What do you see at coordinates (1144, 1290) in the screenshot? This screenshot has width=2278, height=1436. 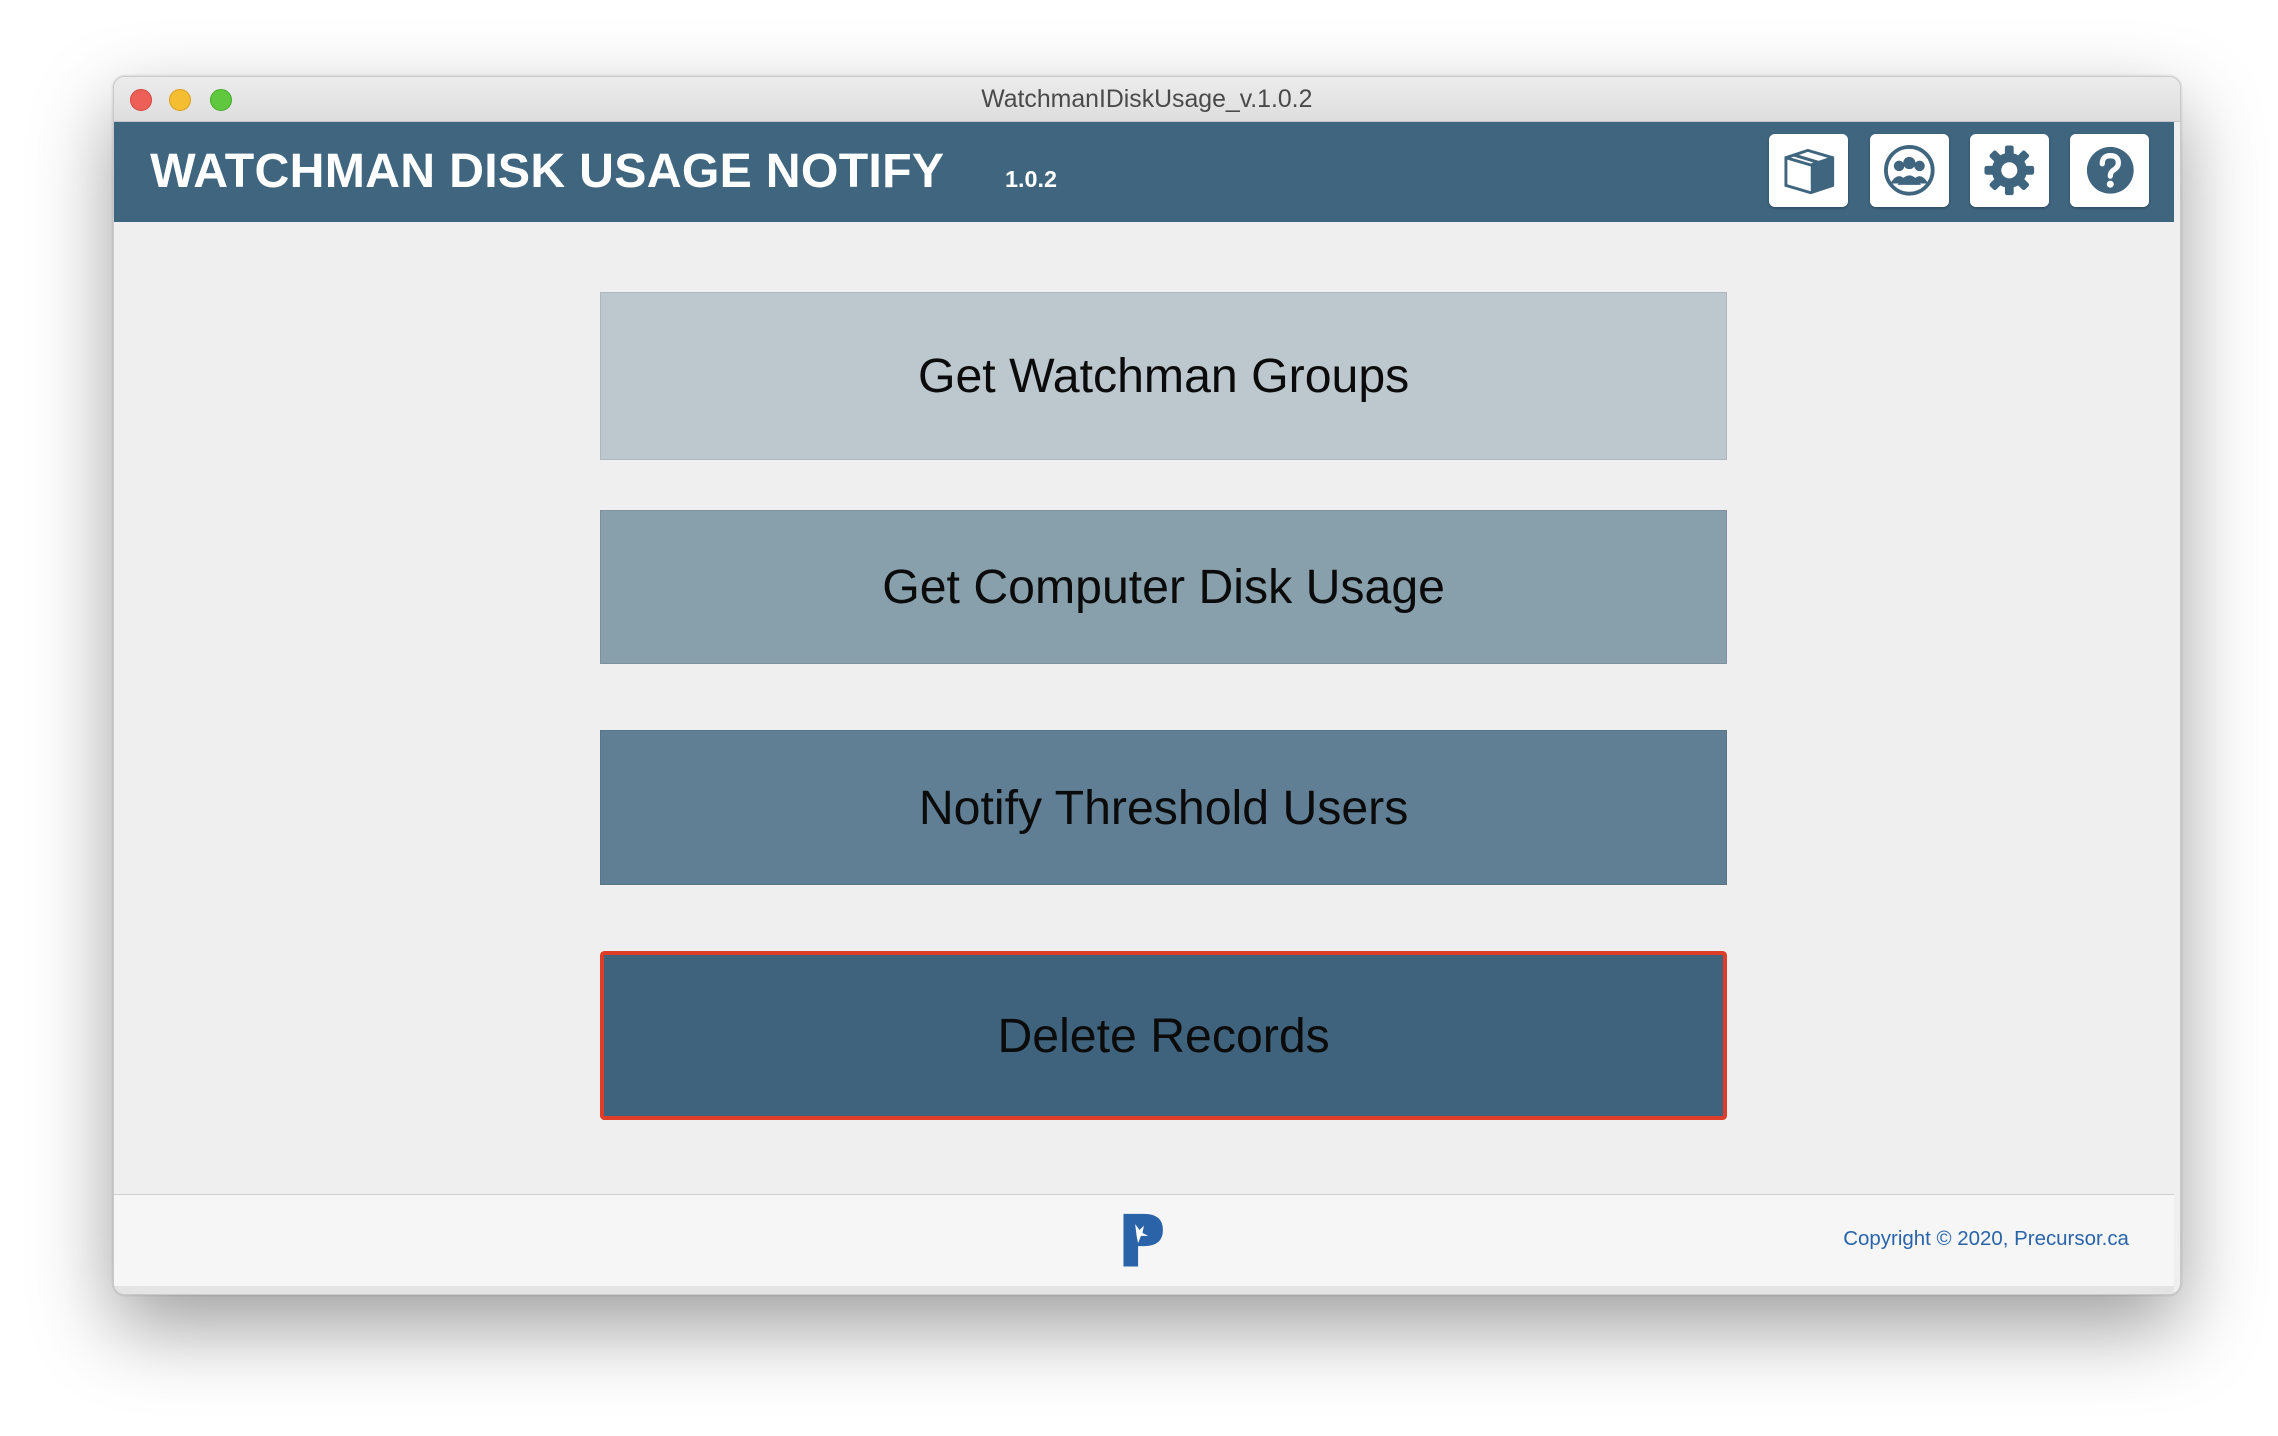 I see `footer-edge` at bounding box center [1144, 1290].